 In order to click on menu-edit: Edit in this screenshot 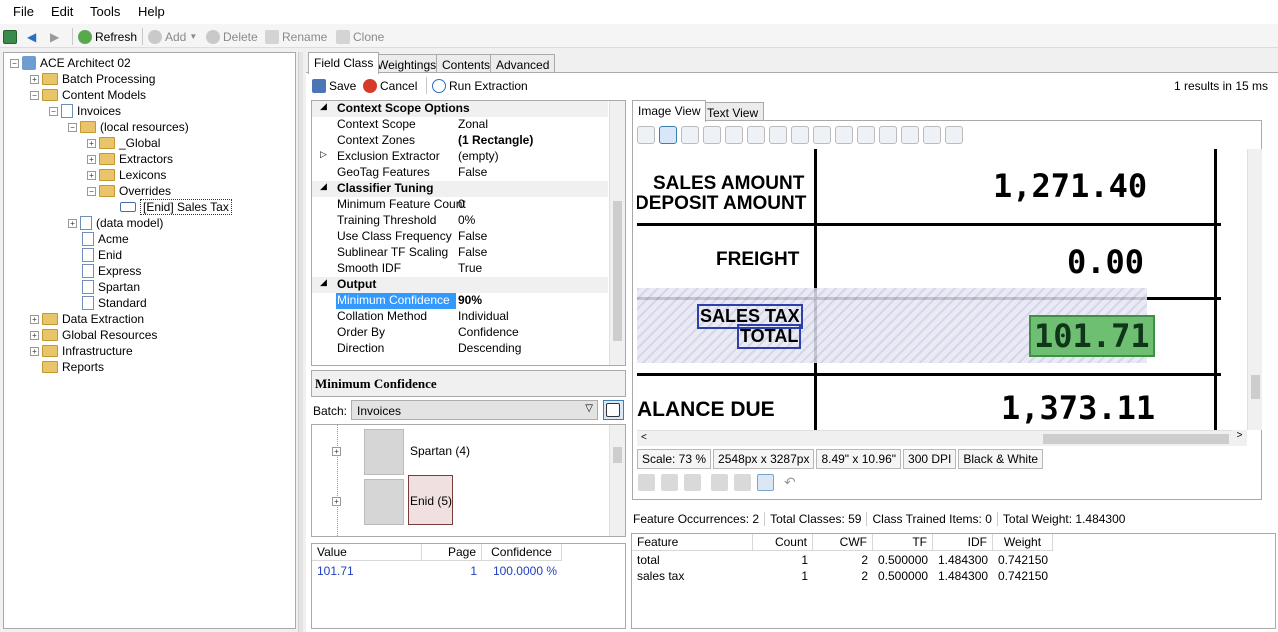, I will do `click(62, 11)`.